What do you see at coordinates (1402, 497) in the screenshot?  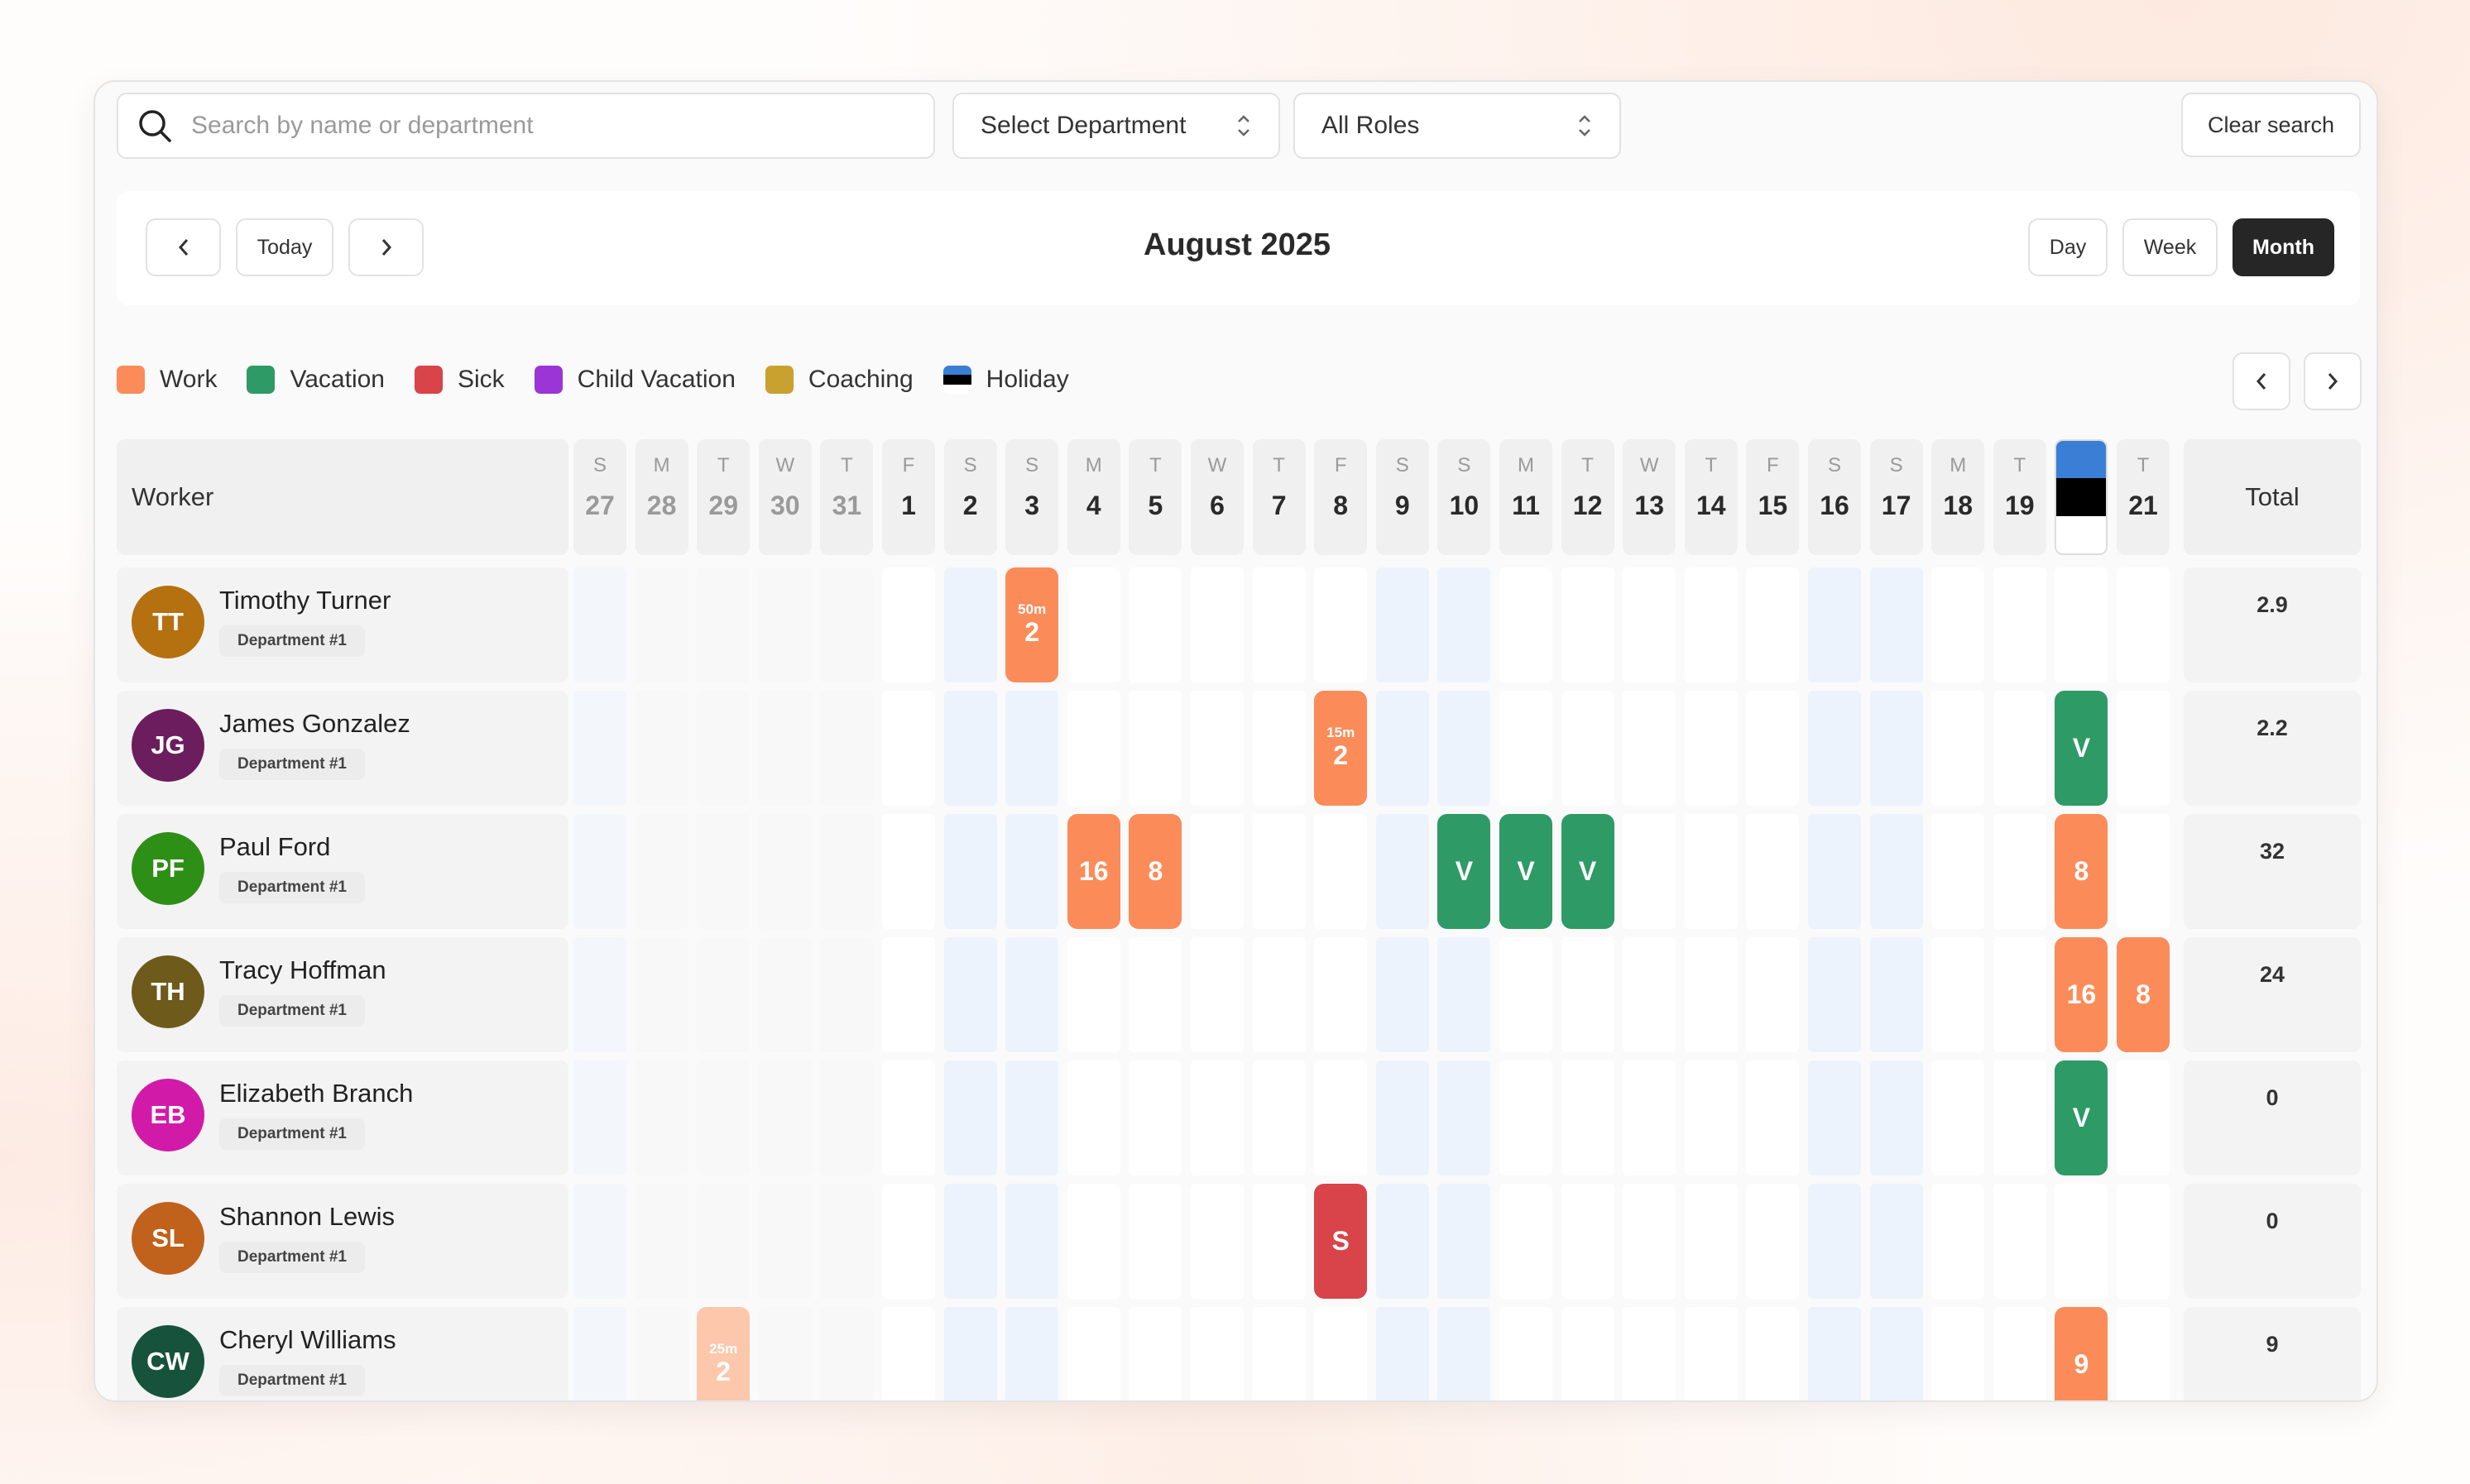 I see `day-header: S9` at bounding box center [1402, 497].